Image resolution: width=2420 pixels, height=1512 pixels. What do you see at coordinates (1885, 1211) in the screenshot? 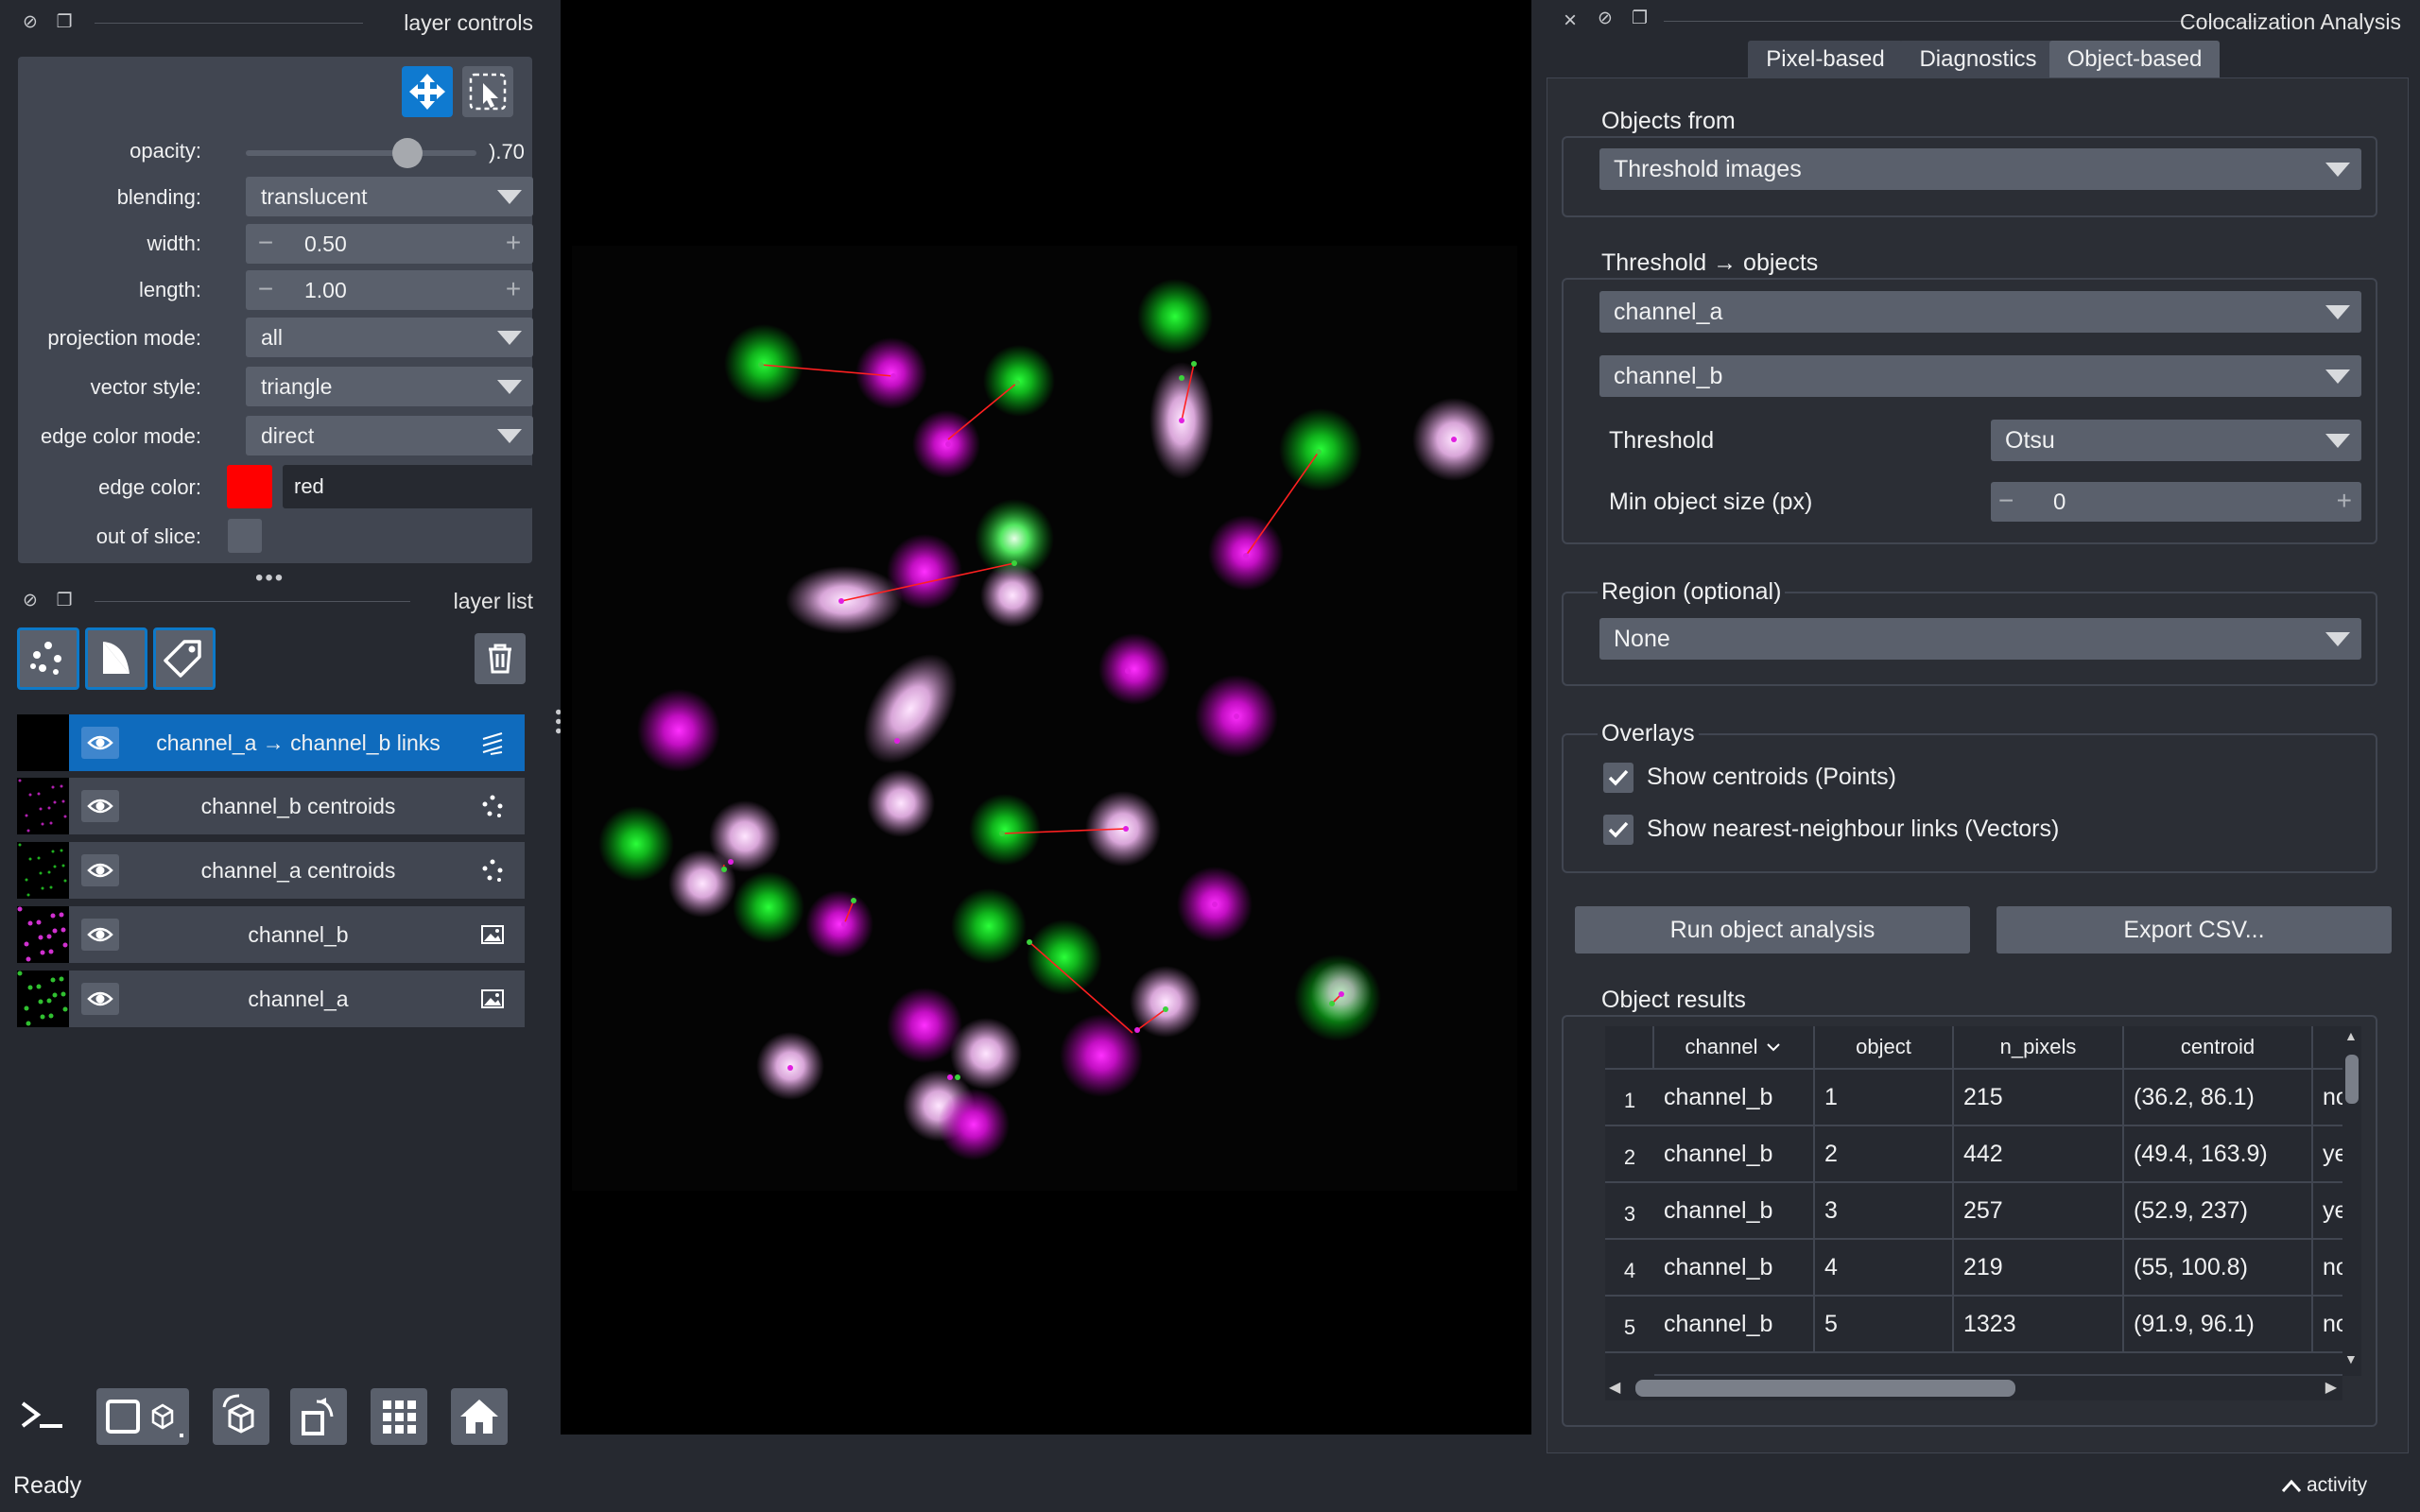
I see `table-cell-object: 3` at bounding box center [1885, 1211].